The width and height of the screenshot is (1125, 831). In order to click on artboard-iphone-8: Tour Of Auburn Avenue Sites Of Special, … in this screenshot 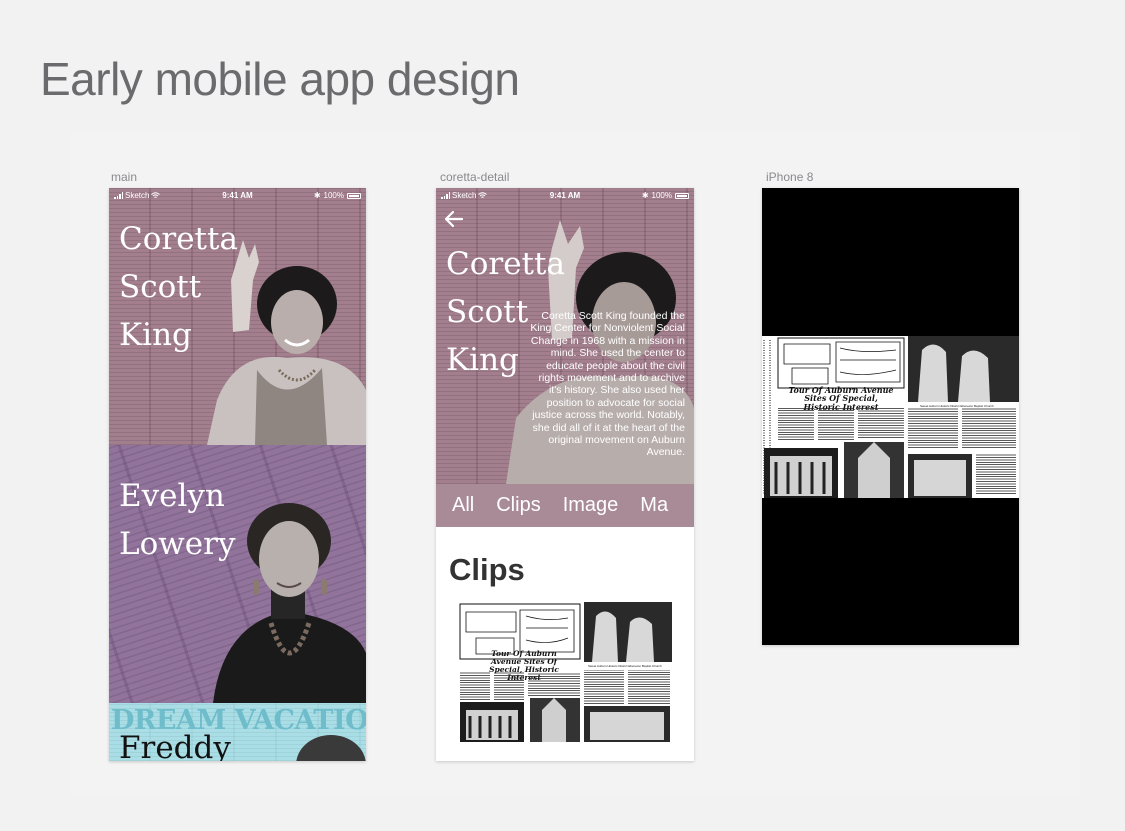, I will do `click(890, 416)`.